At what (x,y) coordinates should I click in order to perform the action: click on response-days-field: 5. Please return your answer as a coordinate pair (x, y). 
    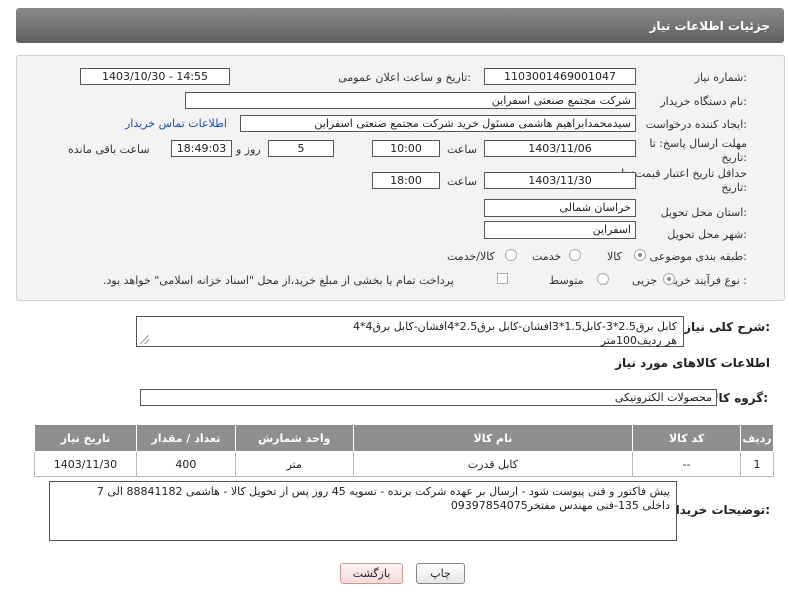
    Looking at the image, I should click on (301, 148).